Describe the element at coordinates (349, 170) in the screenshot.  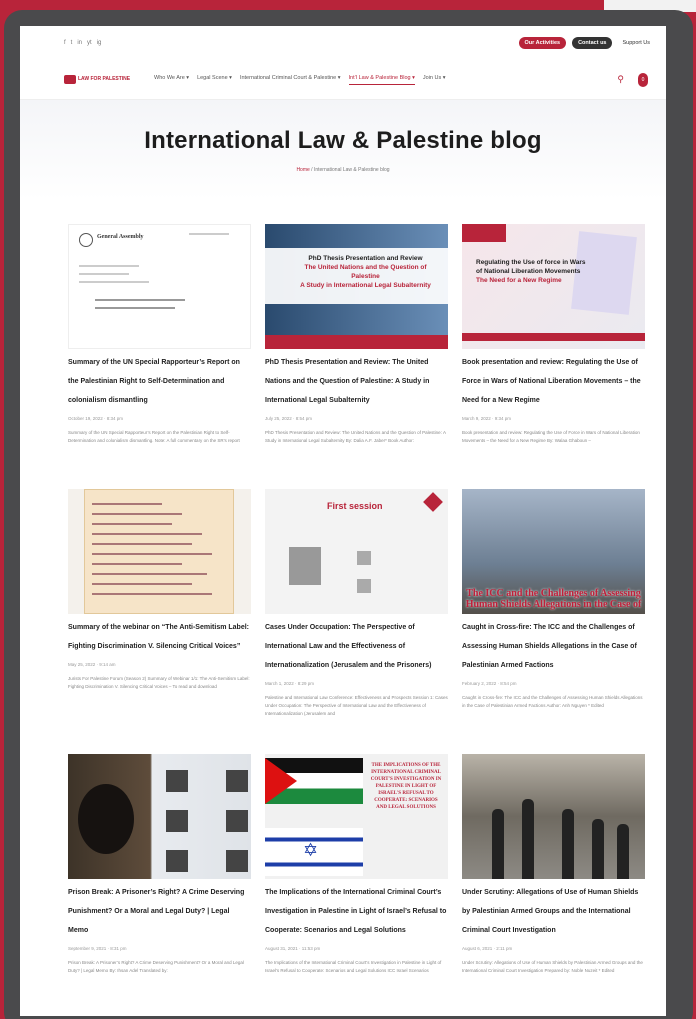
I see `breadcrumb-current: / International Law & Palestine blog` at that location.